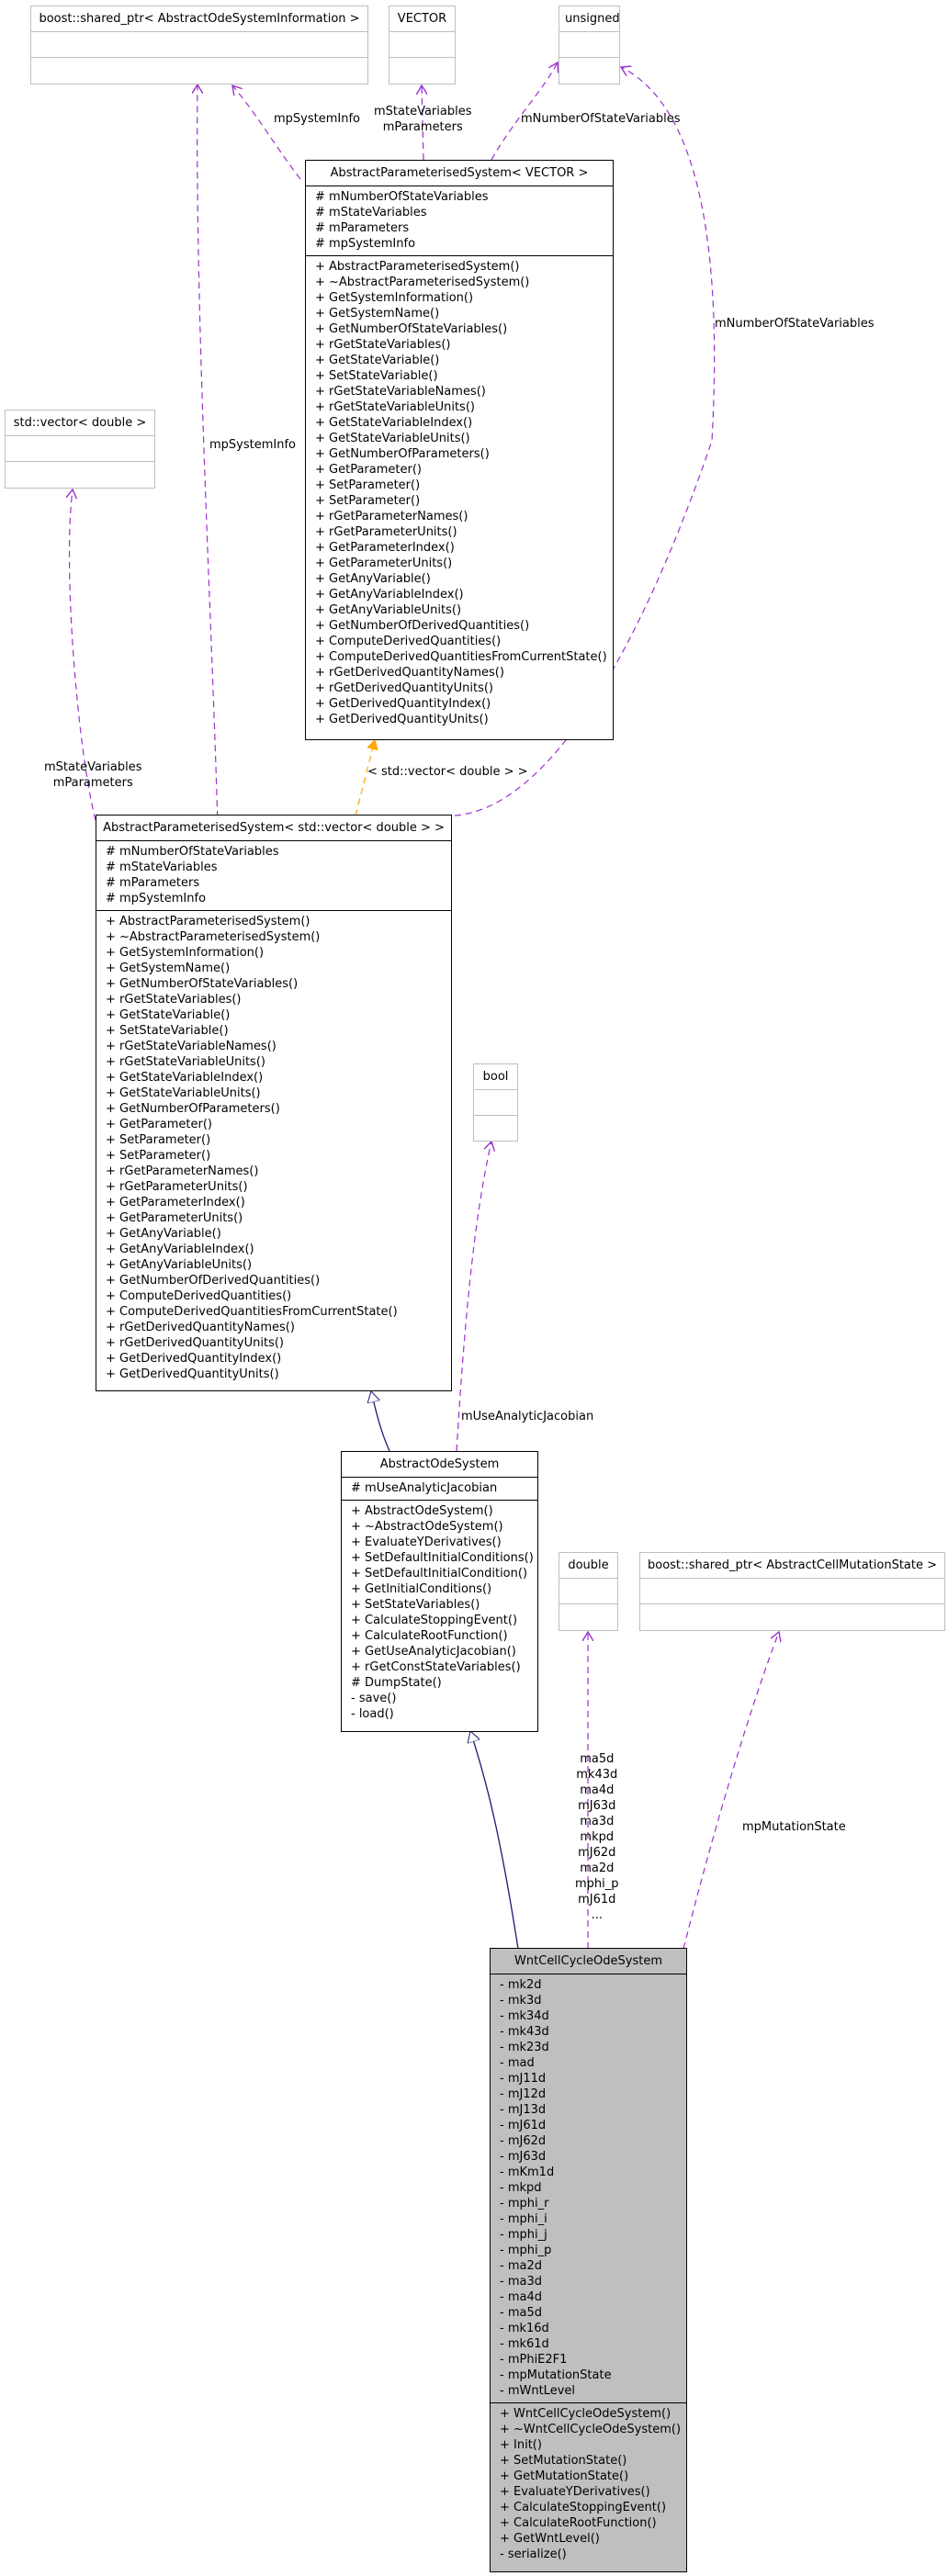 The width and height of the screenshot is (948, 2576). I want to click on class-method: + rGetConstStateVariables(), so click(436, 1667).